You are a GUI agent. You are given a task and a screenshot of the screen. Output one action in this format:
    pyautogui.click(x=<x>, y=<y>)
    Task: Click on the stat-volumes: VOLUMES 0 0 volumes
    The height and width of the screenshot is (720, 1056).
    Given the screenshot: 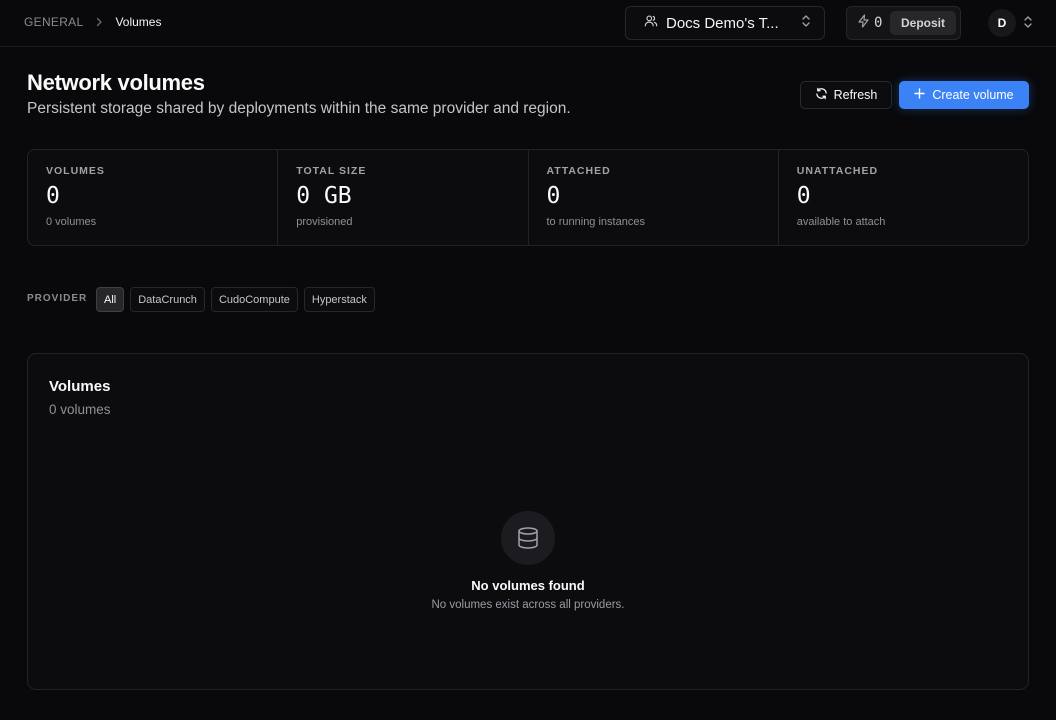 What is the action you would take?
    pyautogui.click(x=153, y=197)
    